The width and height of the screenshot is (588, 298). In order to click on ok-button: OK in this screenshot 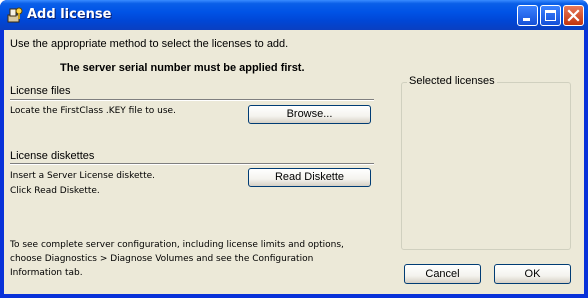, I will do `click(532, 274)`.